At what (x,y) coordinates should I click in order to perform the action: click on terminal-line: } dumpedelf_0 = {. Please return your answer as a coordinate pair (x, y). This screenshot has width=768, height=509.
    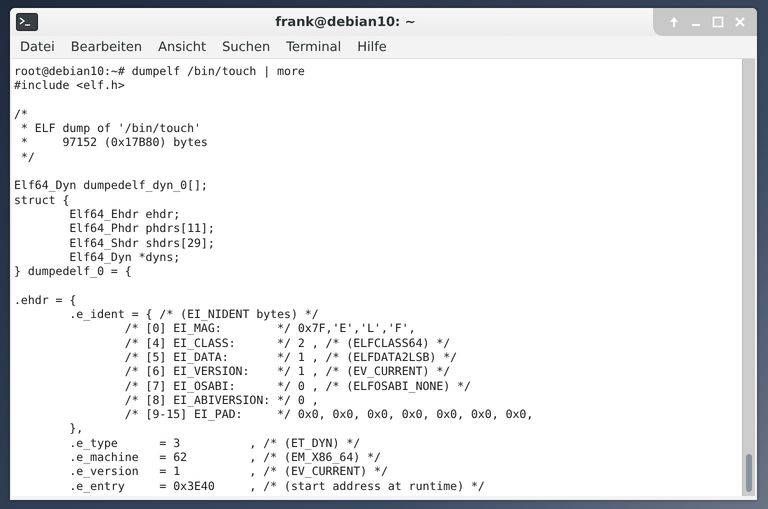
    Looking at the image, I should click on (73, 271).